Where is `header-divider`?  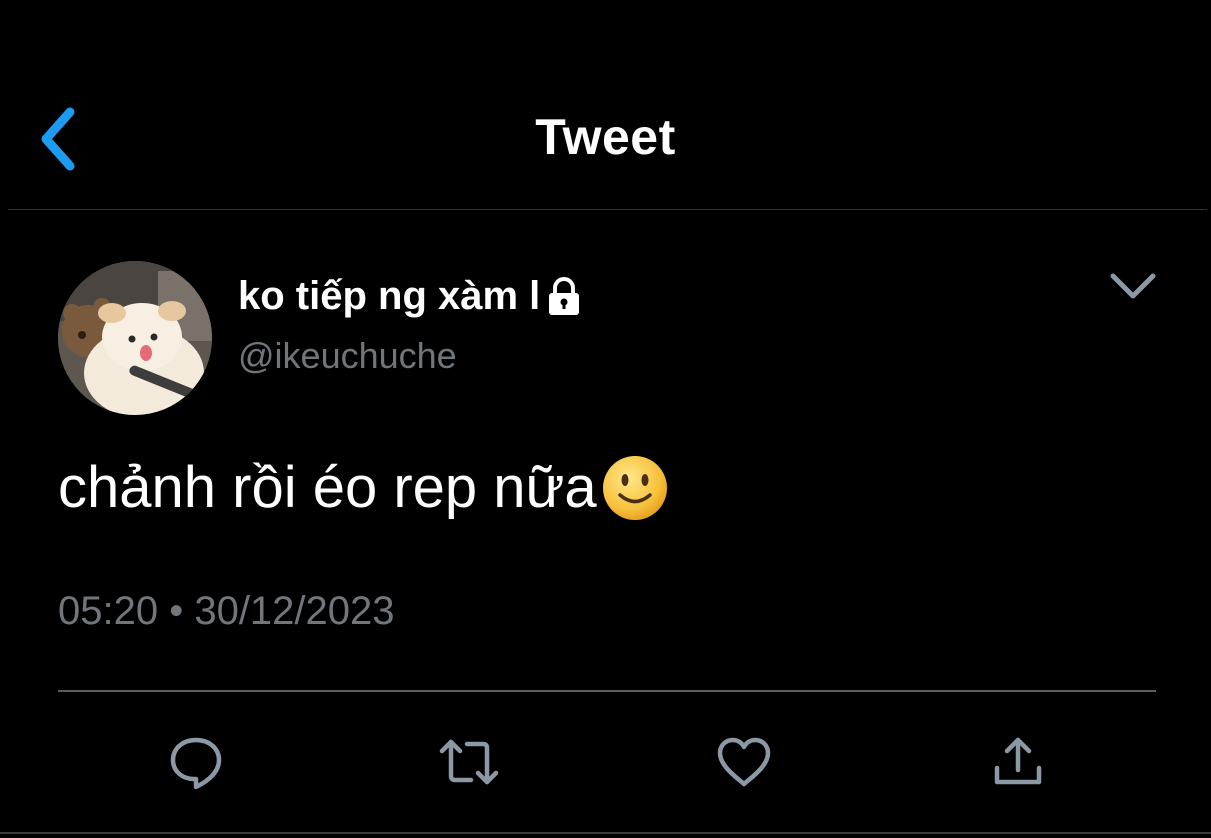 header-divider is located at coordinates (607, 209).